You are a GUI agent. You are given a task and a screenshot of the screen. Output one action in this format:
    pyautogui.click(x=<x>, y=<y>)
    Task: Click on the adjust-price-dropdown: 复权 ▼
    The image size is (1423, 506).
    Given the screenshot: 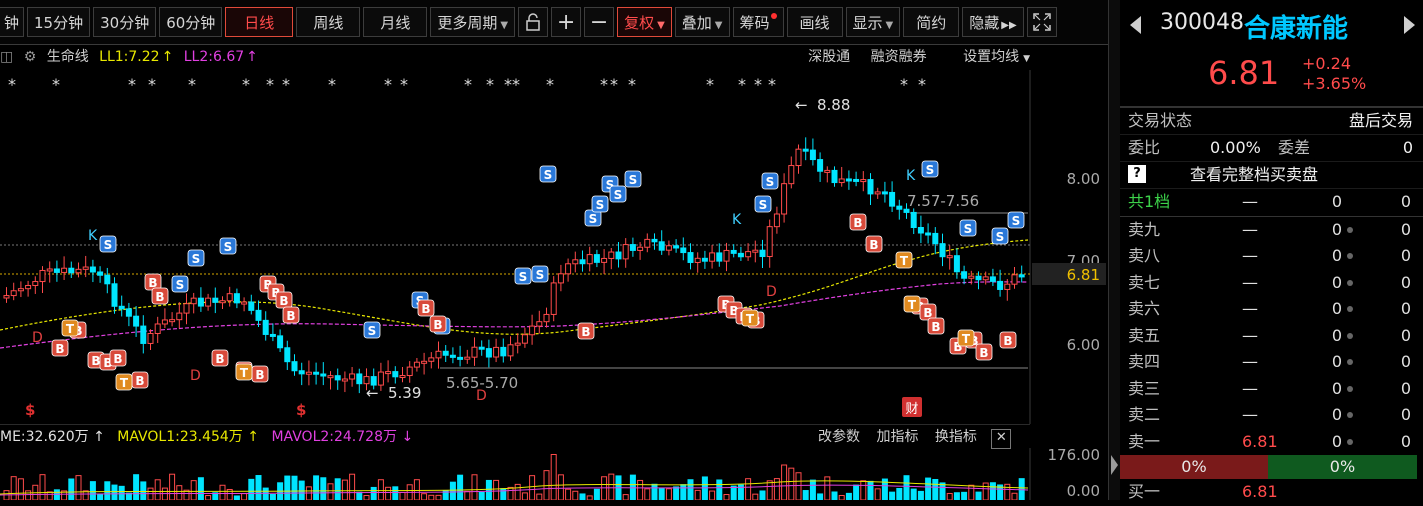 What is the action you would take?
    pyautogui.click(x=644, y=22)
    